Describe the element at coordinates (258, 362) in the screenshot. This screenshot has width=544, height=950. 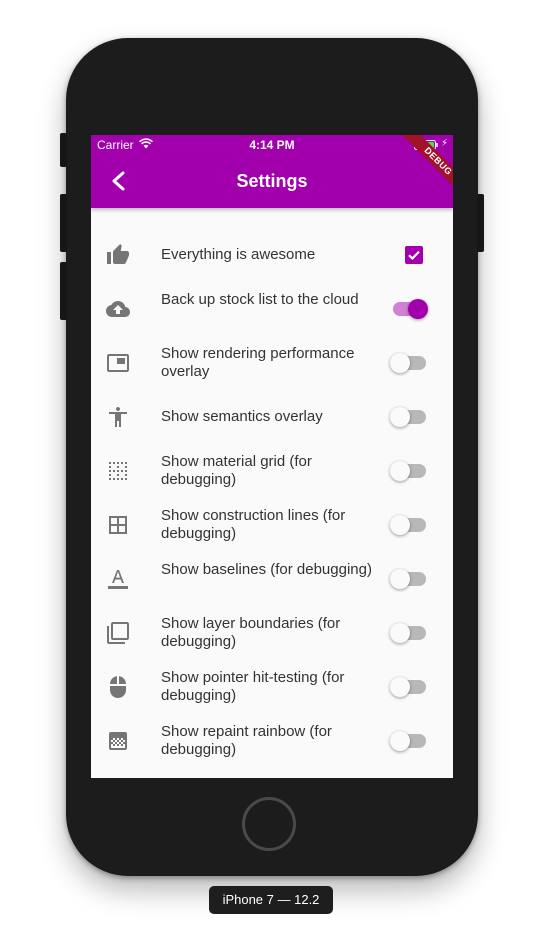
I see `setting-label: Show rendering performance overlay` at that location.